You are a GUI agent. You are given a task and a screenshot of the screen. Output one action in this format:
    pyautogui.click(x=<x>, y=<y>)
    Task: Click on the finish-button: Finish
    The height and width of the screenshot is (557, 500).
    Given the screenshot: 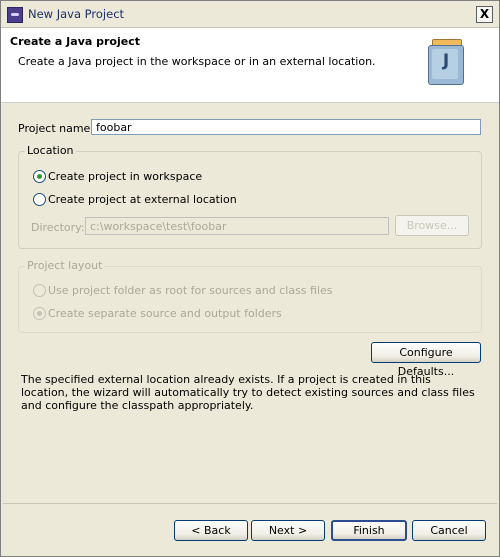 What is the action you would take?
    pyautogui.click(x=369, y=530)
    